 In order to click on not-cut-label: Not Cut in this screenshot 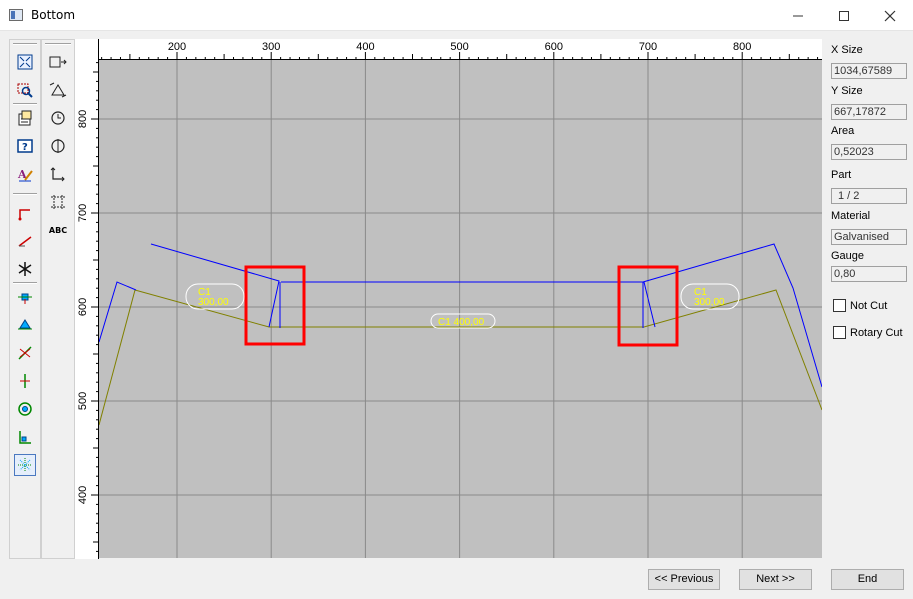, I will do `click(869, 305)`.